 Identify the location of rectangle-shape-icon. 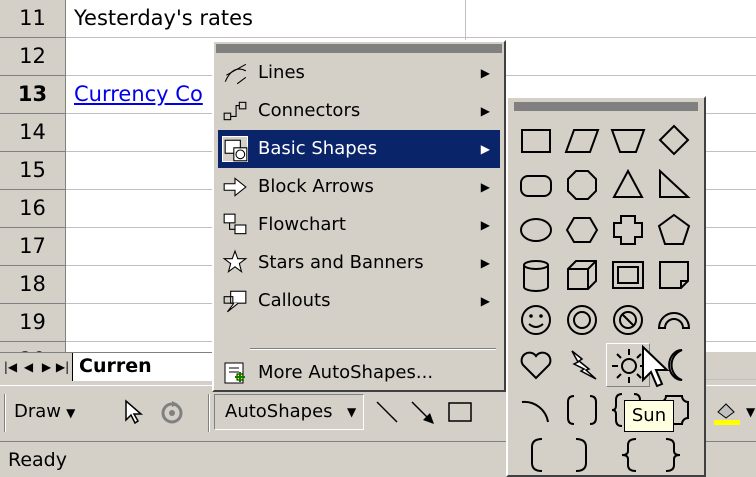
(536, 140).